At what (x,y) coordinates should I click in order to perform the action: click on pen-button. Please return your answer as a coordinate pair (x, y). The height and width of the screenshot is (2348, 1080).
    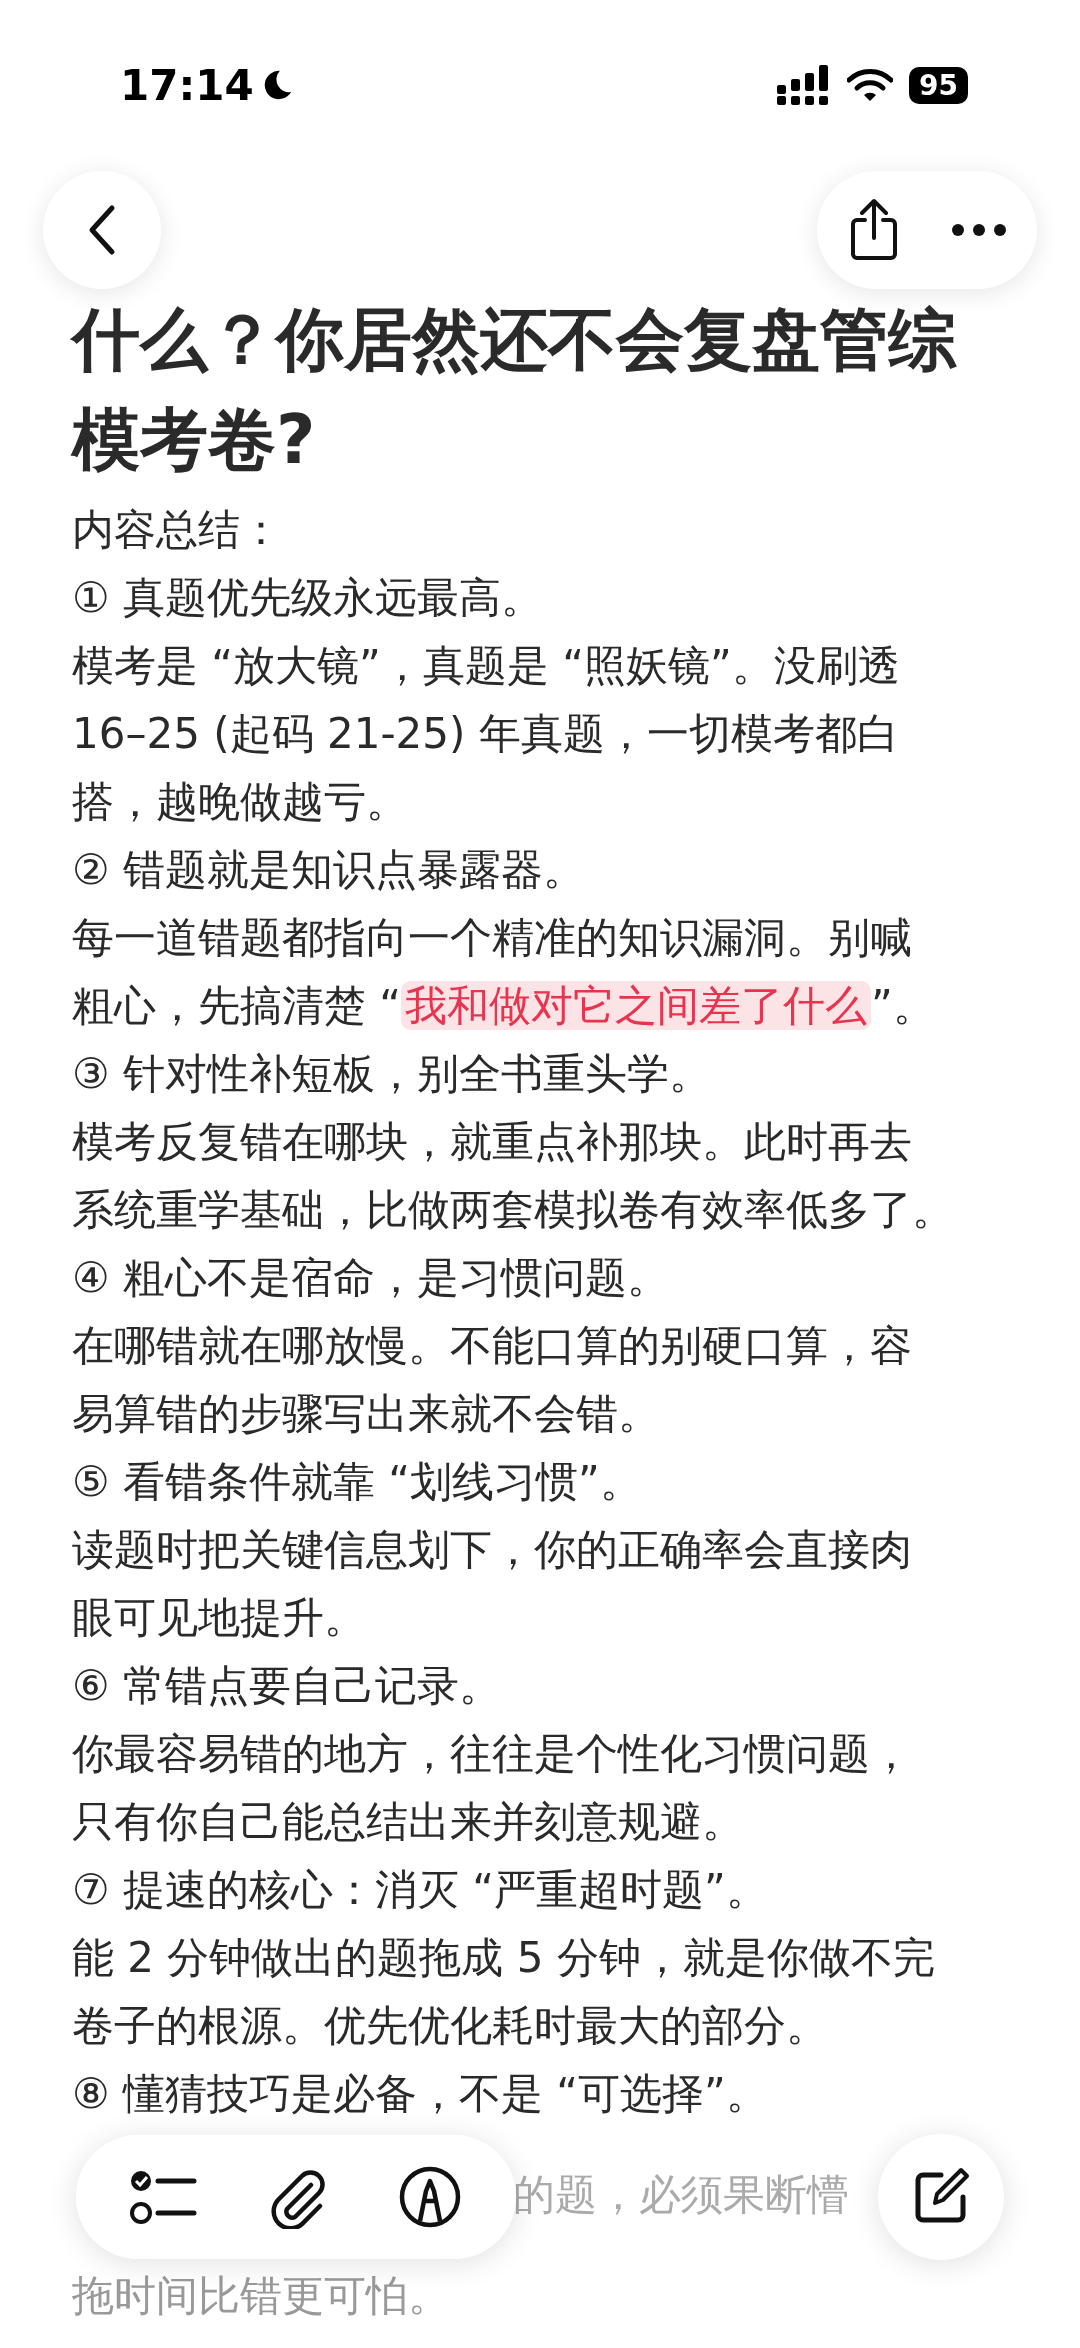
    Looking at the image, I should click on (429, 2197).